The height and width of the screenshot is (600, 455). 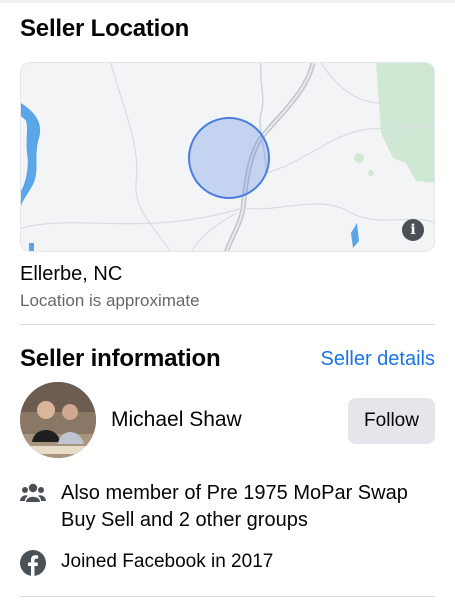 What do you see at coordinates (227, 324) in the screenshot?
I see `section-divider` at bounding box center [227, 324].